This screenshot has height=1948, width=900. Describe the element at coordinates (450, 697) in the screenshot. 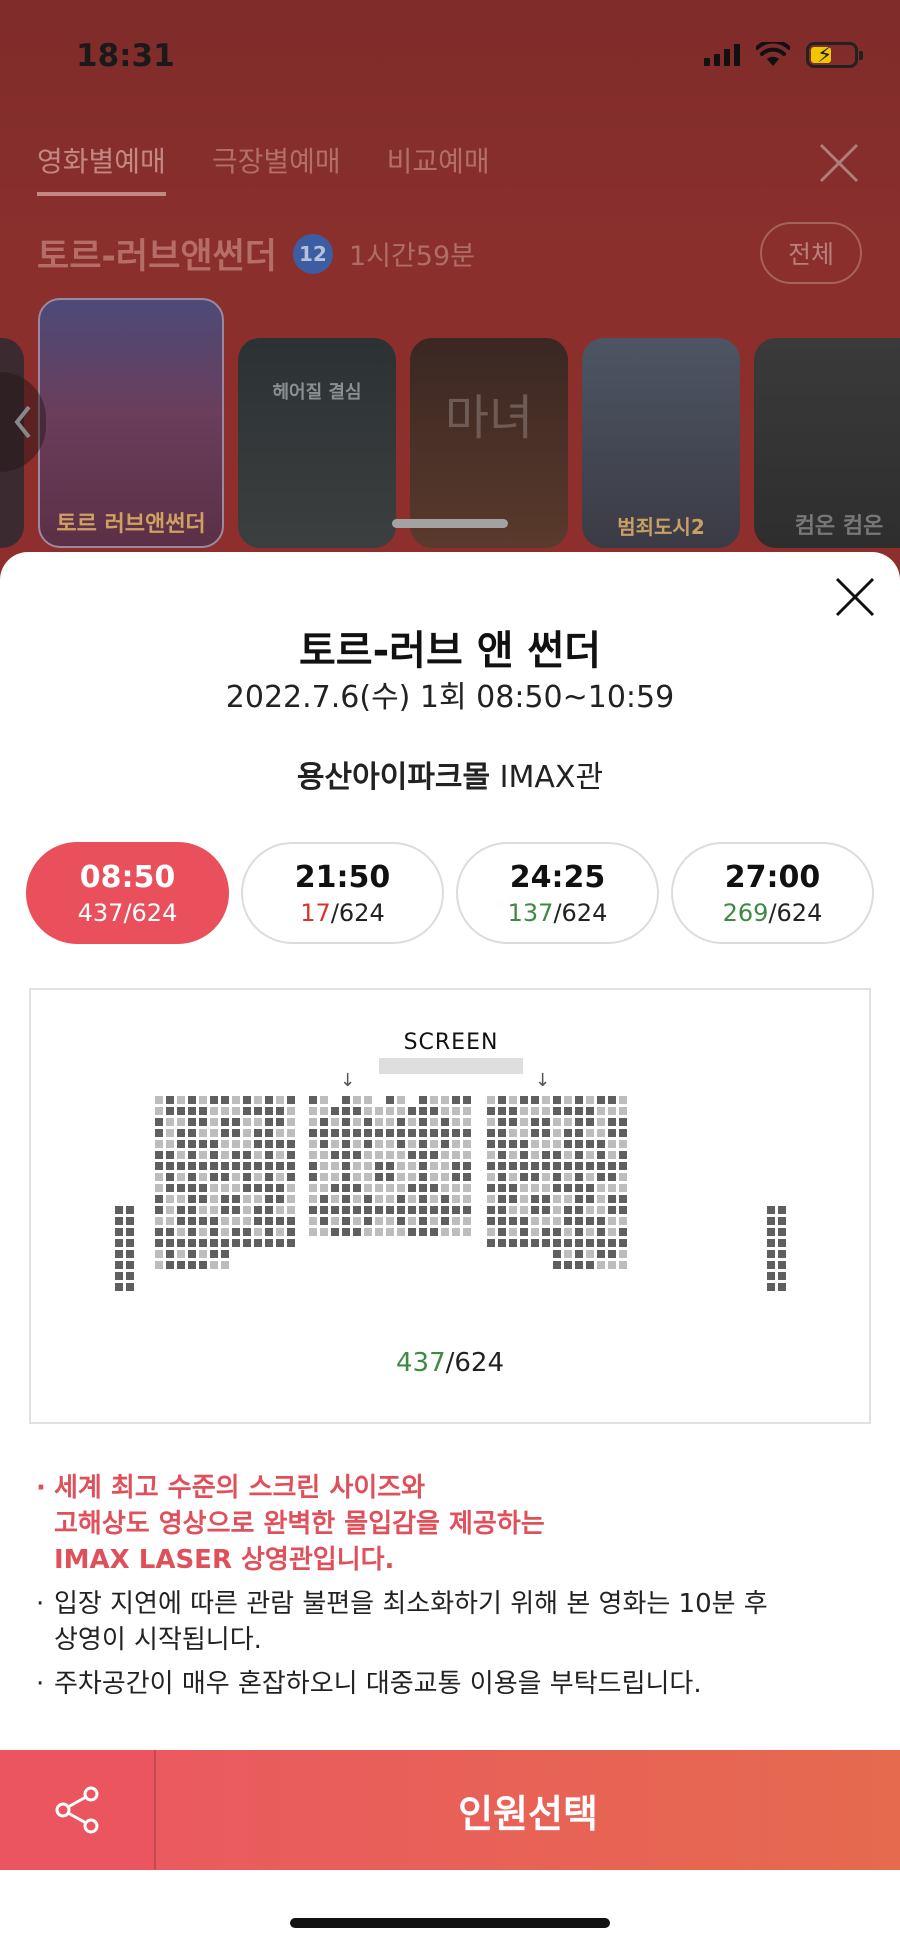

I see `showtime-datetime: 2022.7.6(수) 1회 08:50~10:59` at that location.